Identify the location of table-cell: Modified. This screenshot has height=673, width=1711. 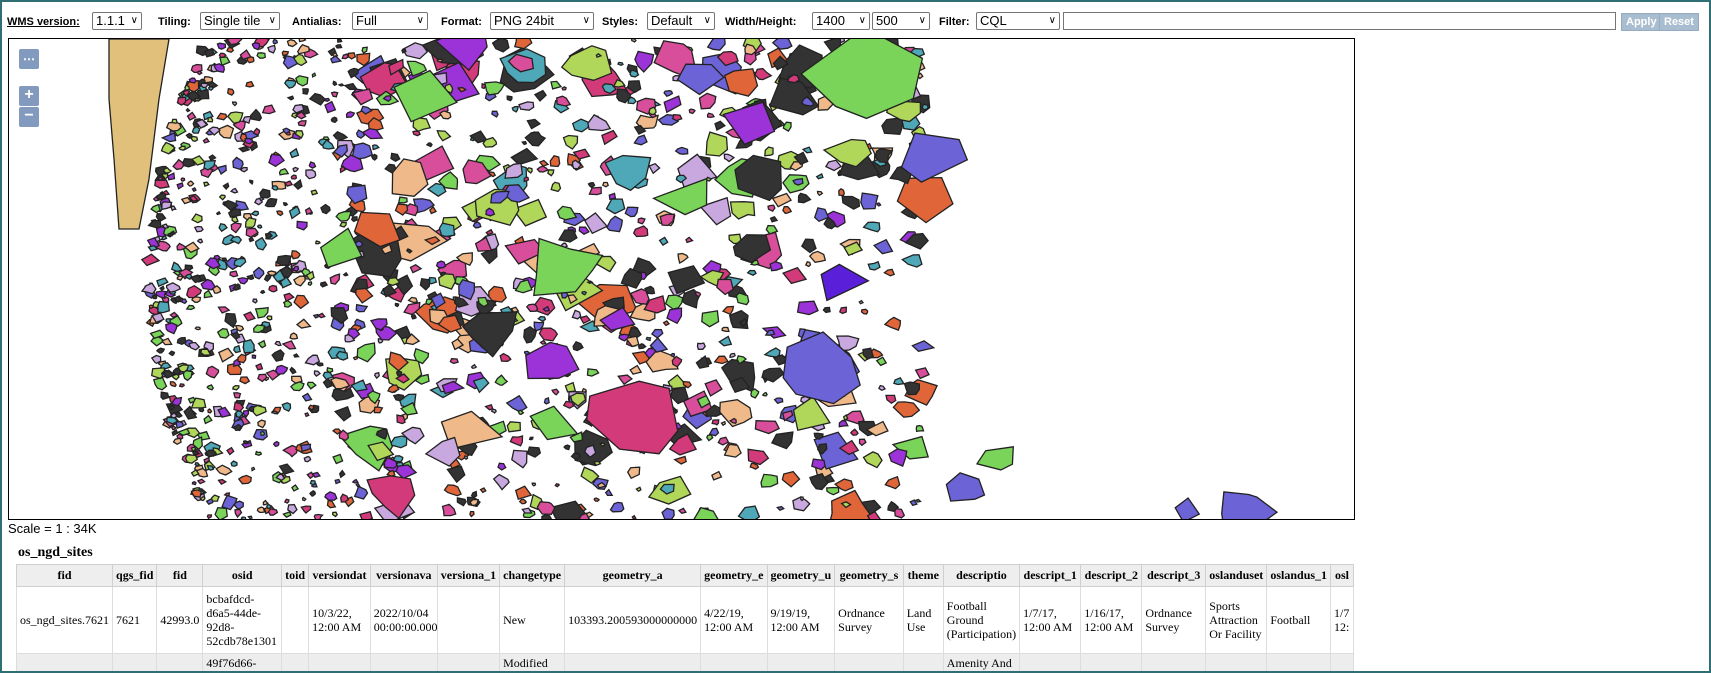
(532, 662).